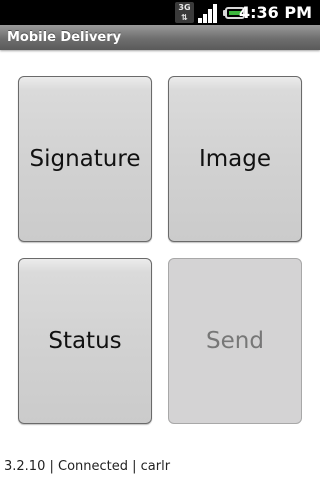 This screenshot has height=480, width=320. What do you see at coordinates (160, 37) in the screenshot?
I see `app-title-bar: Mobile Delivery` at bounding box center [160, 37].